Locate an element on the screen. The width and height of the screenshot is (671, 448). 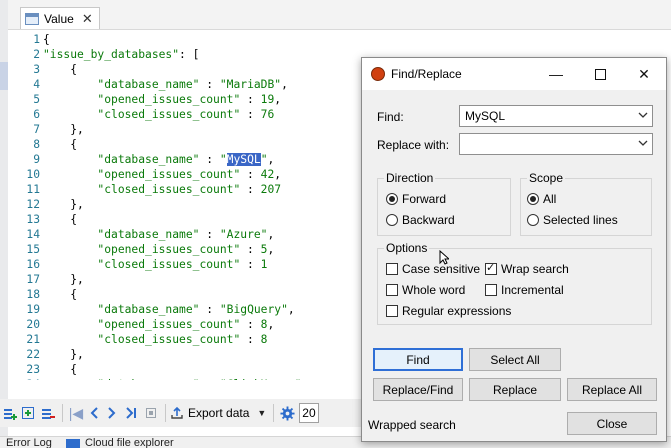
replace-button: Replace is located at coordinates (515, 389).